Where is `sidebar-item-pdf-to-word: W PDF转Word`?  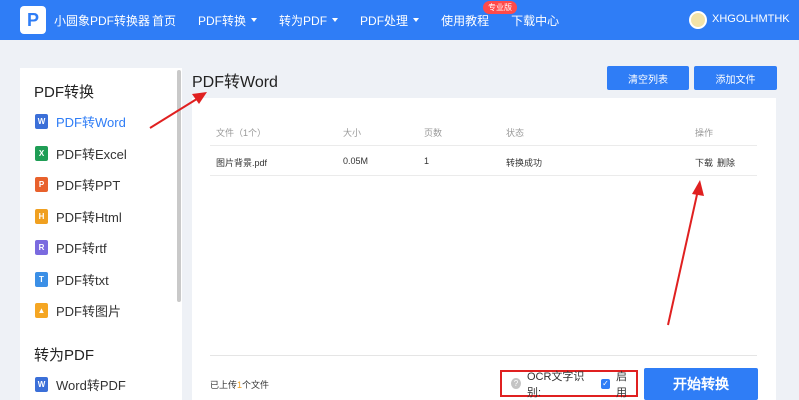
sidebar-item-pdf-to-word: W PDF转Word is located at coordinates (100, 121).